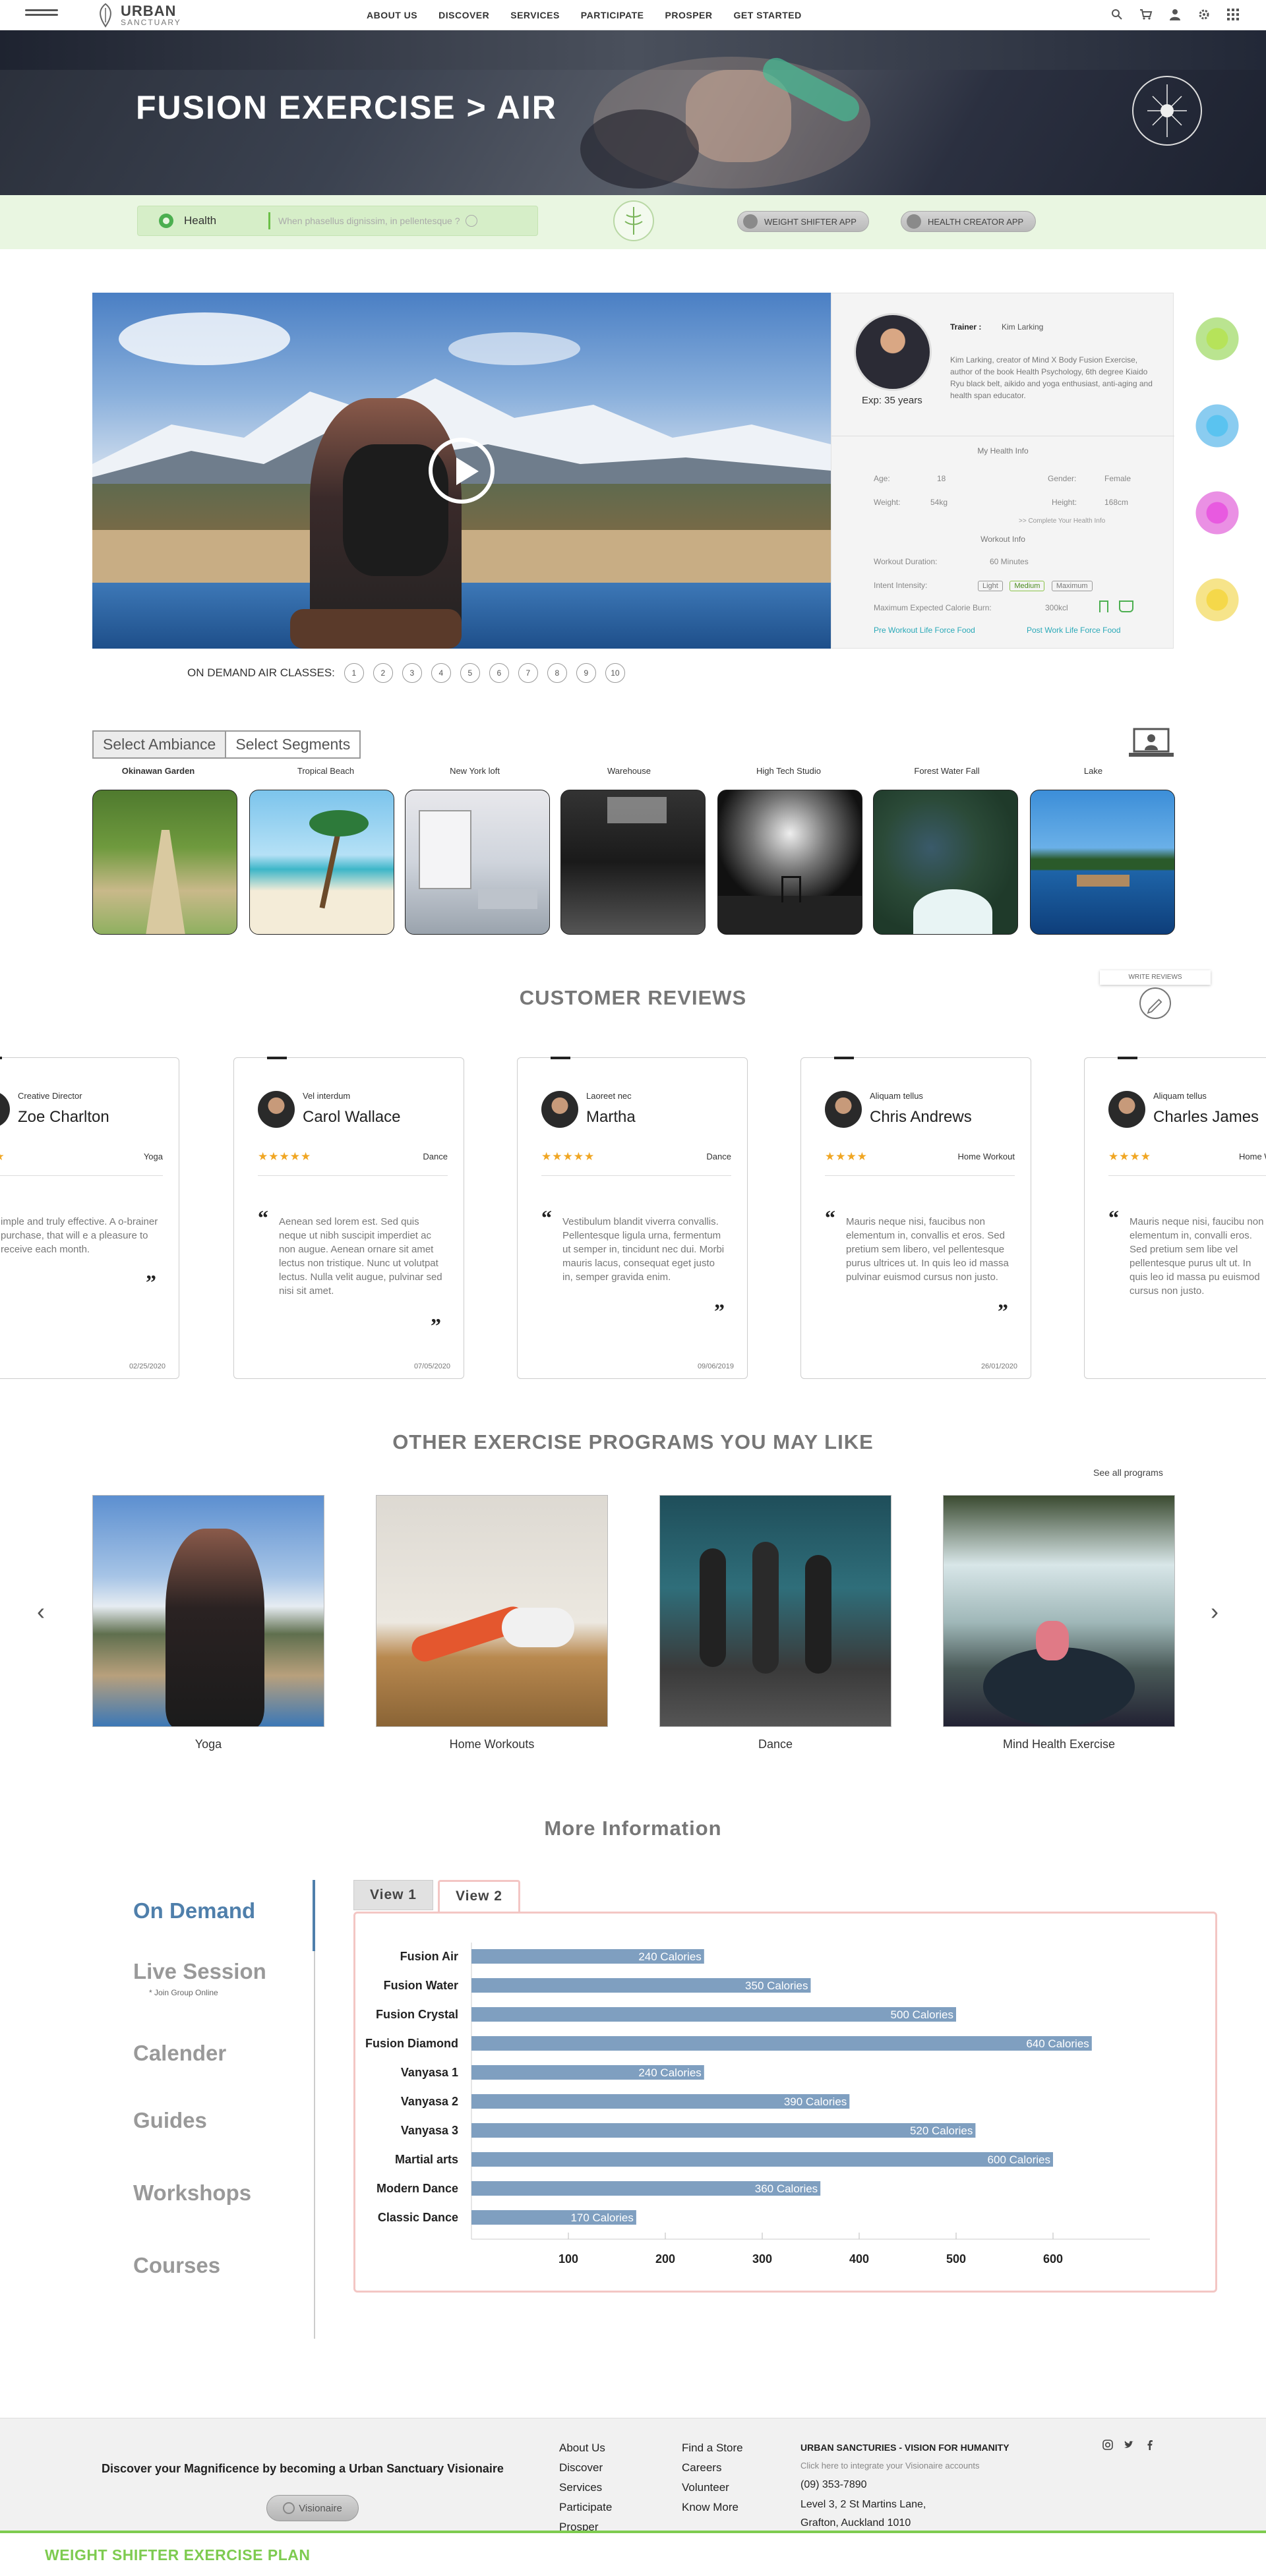 Image resolution: width=1266 pixels, height=2576 pixels. What do you see at coordinates (803, 221) in the screenshot?
I see `weight-shifter-app-button: WEIGHT SHIFTER APP` at bounding box center [803, 221].